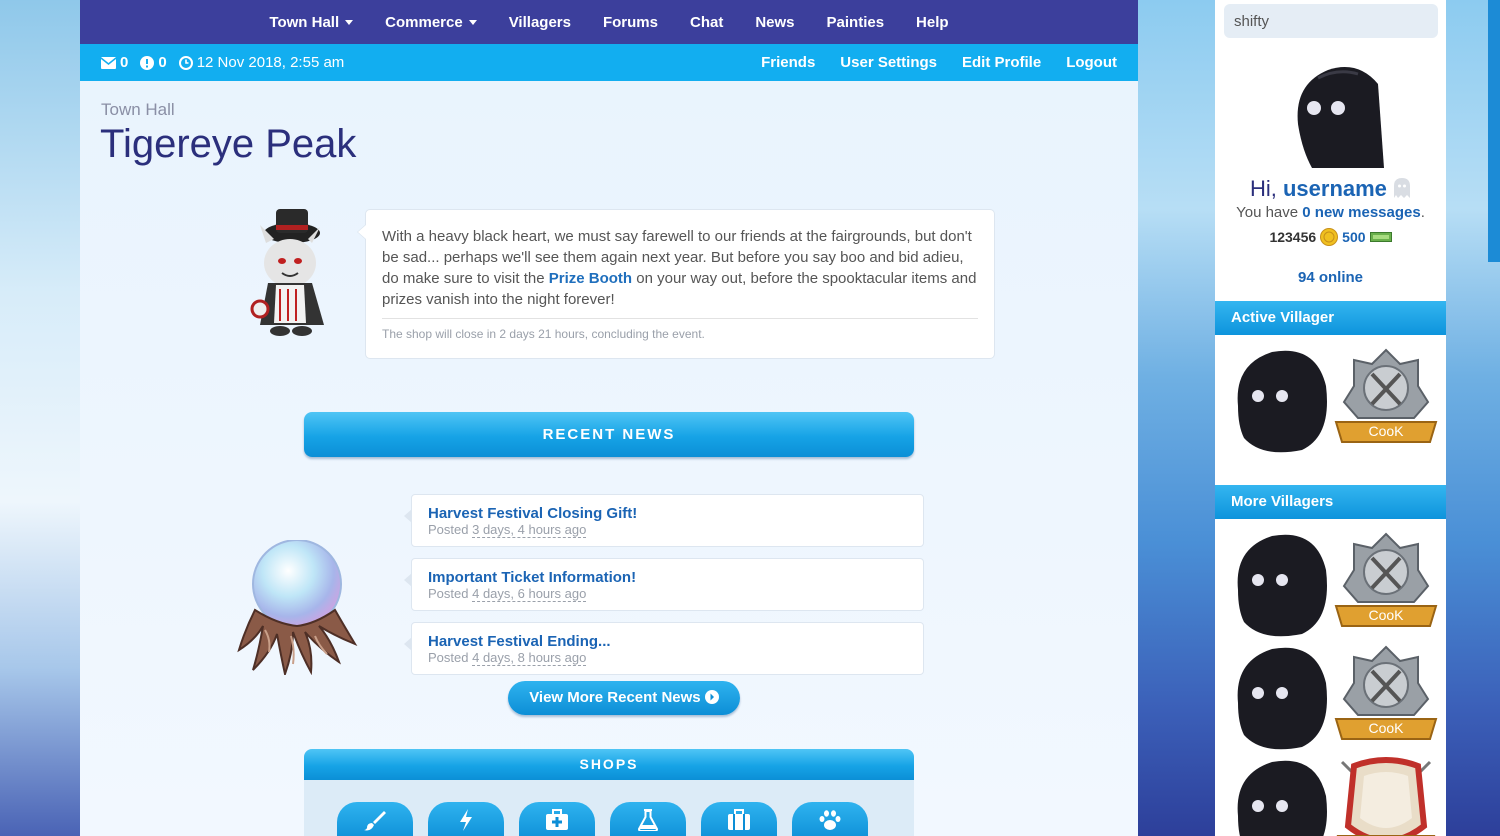 This screenshot has width=1500, height=836. What do you see at coordinates (185, 62) in the screenshot?
I see `clock-icon` at bounding box center [185, 62].